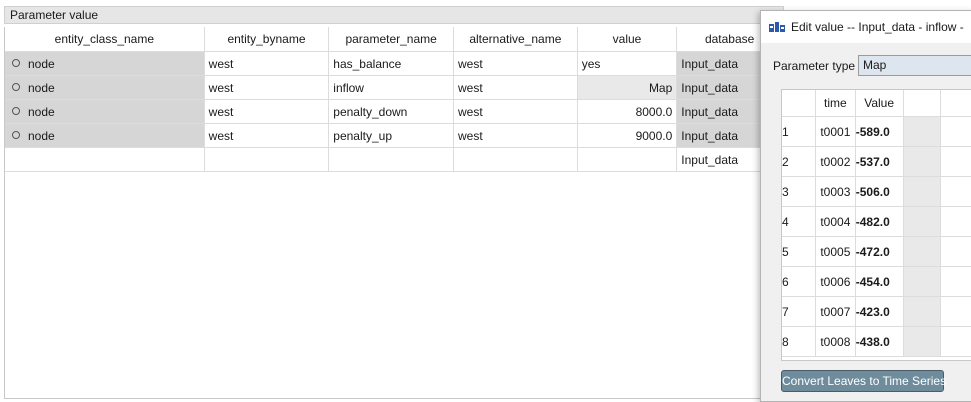 Image resolution: width=971 pixels, height=402 pixels. I want to click on cell-parameter-name: penalty_up, so click(391, 135).